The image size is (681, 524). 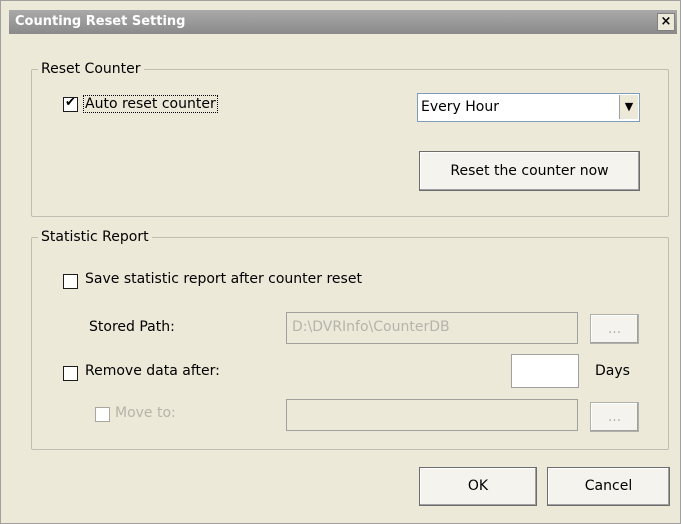 I want to click on statistic-report-legend: Statistic Report, so click(x=95, y=237).